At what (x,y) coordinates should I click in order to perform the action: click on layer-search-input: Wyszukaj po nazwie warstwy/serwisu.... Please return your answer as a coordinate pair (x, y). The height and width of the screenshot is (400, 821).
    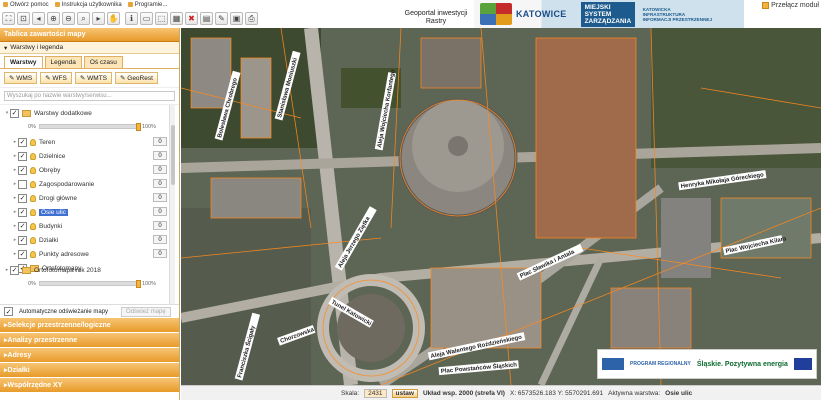
    Looking at the image, I should click on (89, 96).